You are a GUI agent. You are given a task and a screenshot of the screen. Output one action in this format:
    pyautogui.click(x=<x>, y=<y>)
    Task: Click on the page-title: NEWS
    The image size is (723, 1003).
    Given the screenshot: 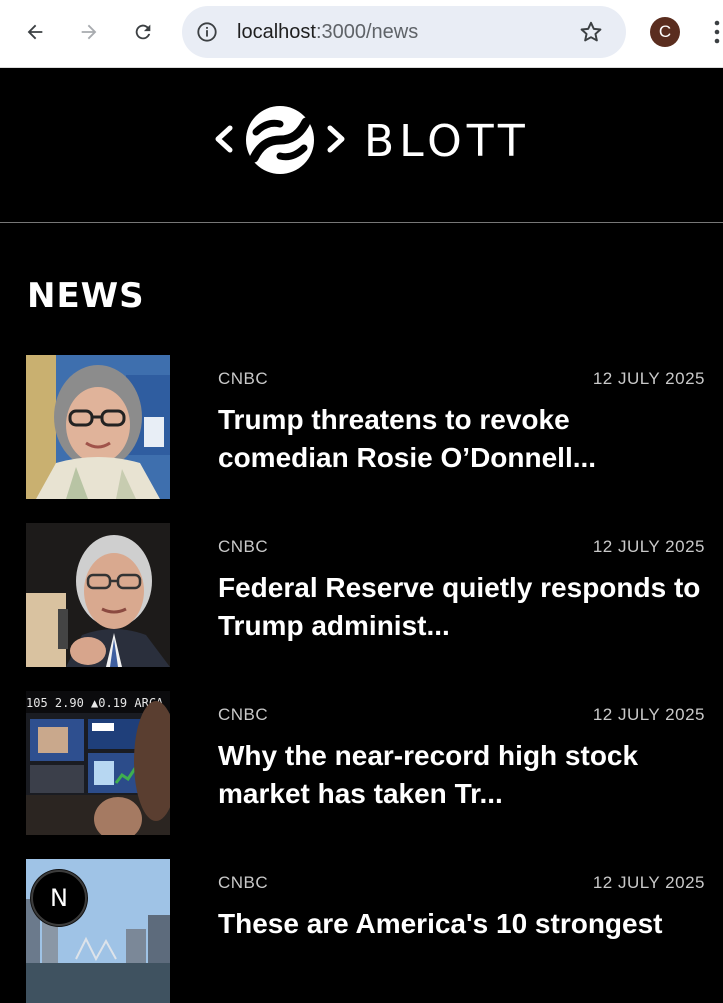 What is the action you would take?
    pyautogui.click(x=86, y=296)
    